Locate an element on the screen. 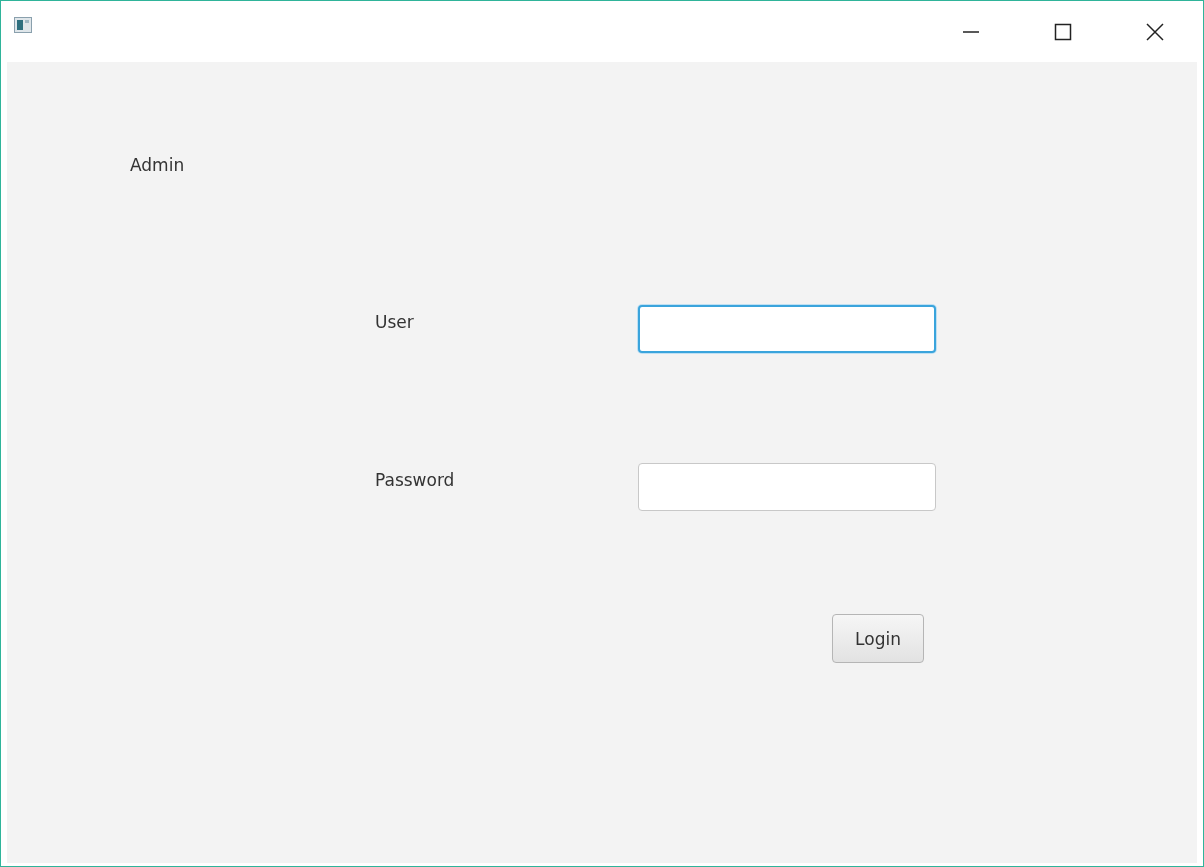 The image size is (1204, 867). field-label: Password is located at coordinates (415, 479).